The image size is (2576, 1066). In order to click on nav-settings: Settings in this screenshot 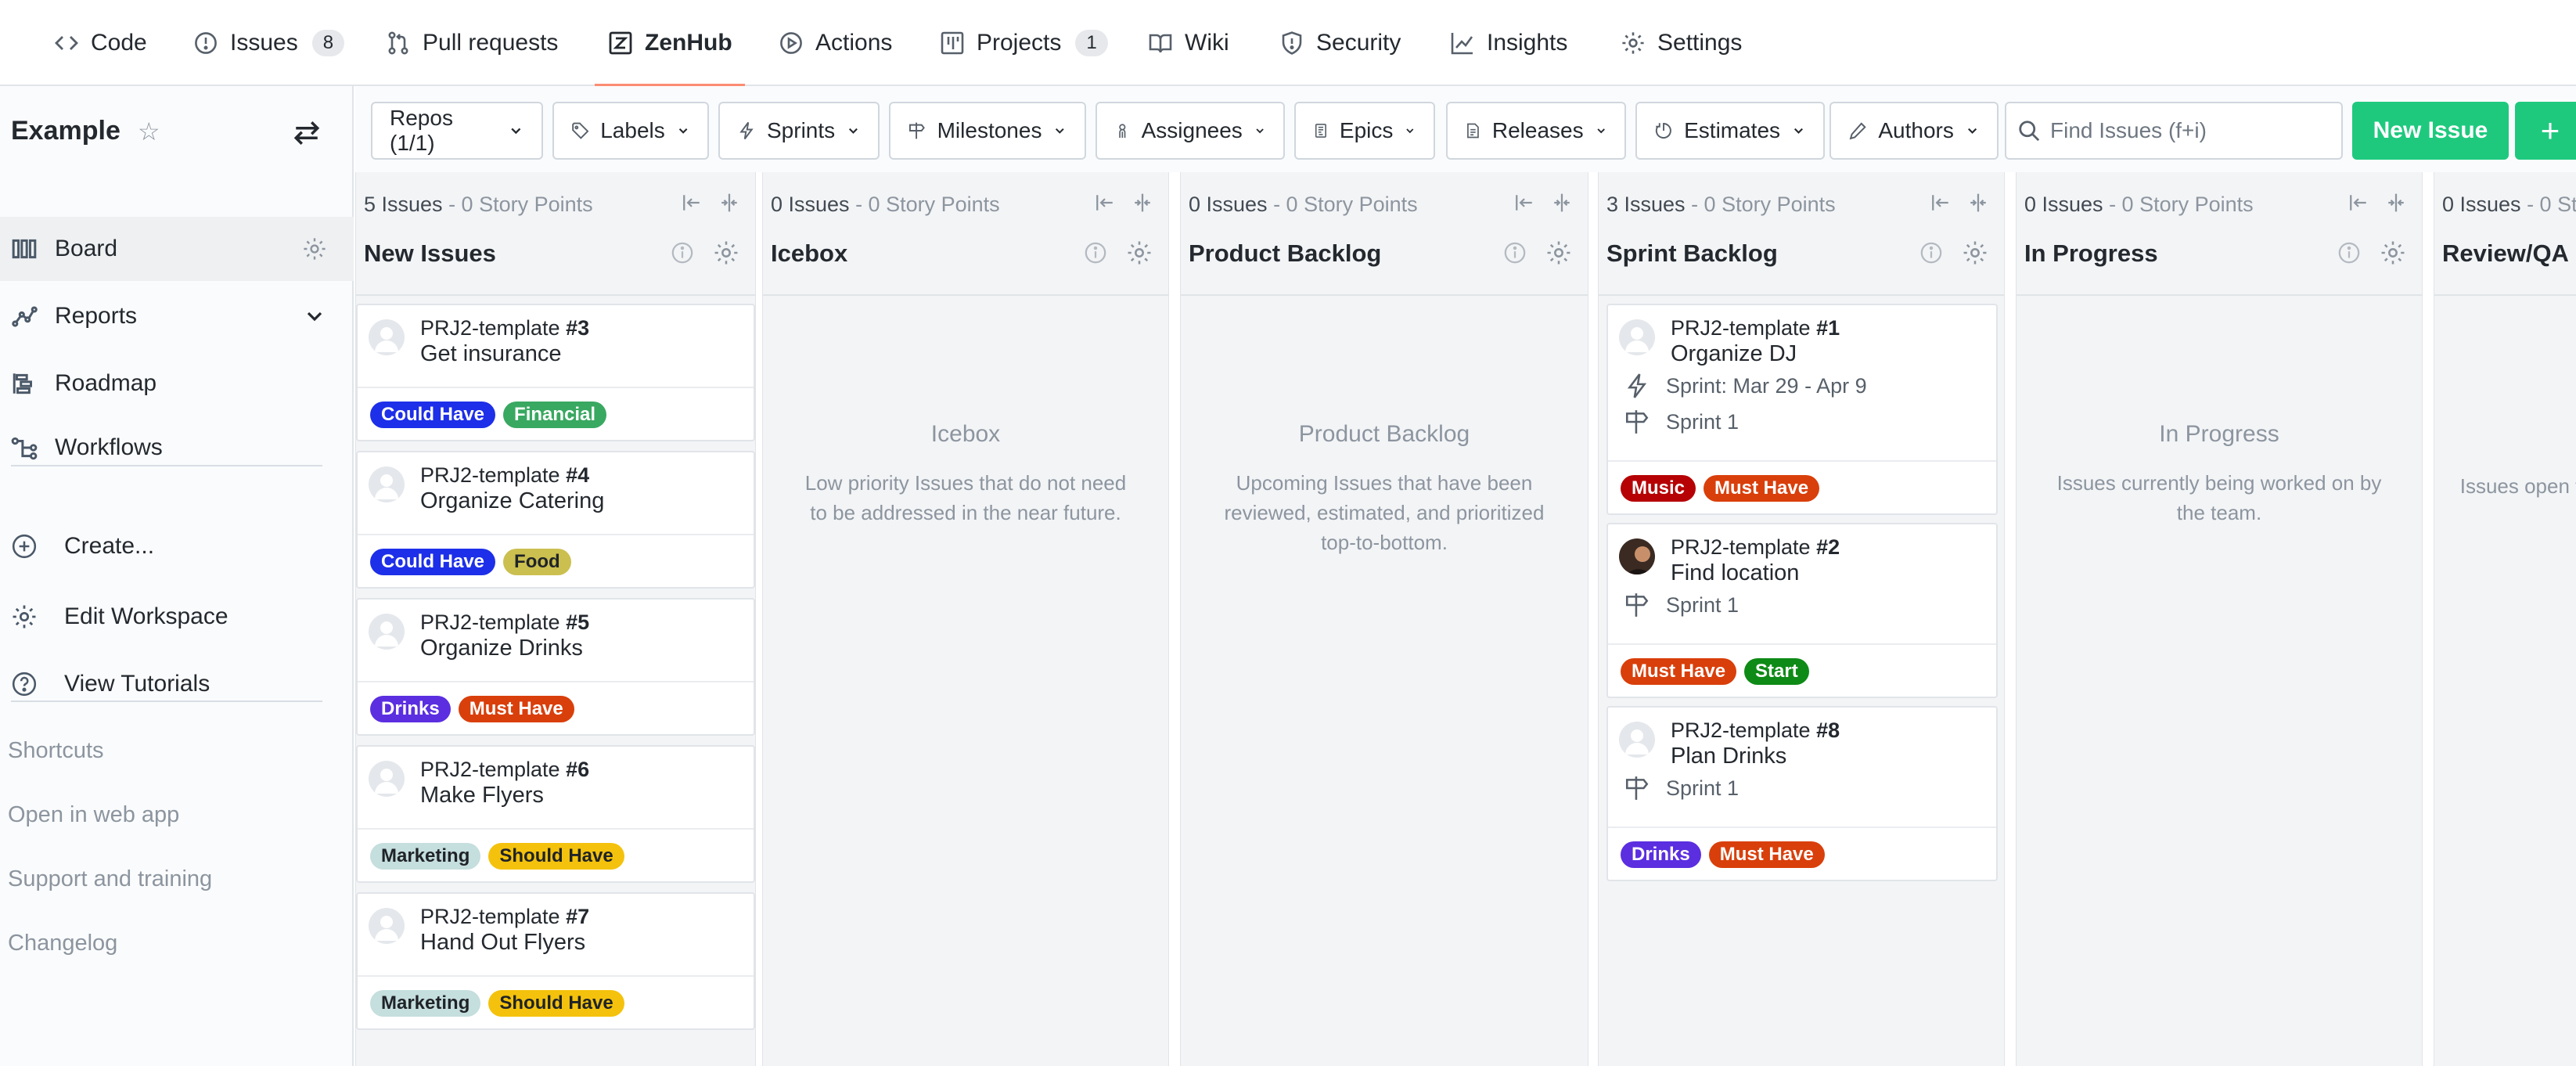, I will do `click(1681, 43)`.